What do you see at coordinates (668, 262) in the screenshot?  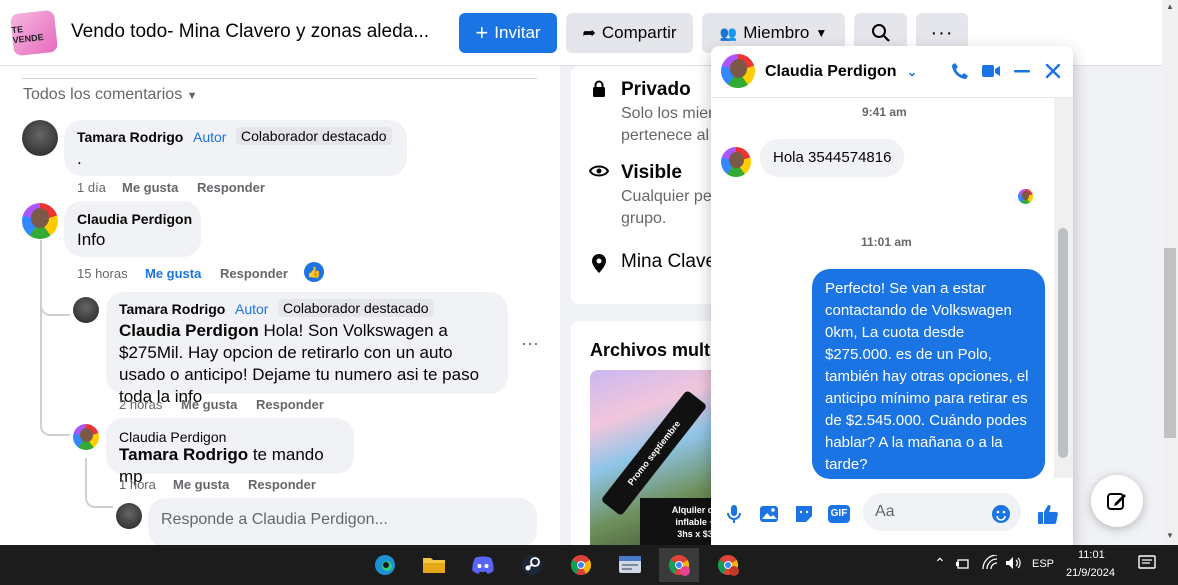 I see `location-text: Mina Clave` at bounding box center [668, 262].